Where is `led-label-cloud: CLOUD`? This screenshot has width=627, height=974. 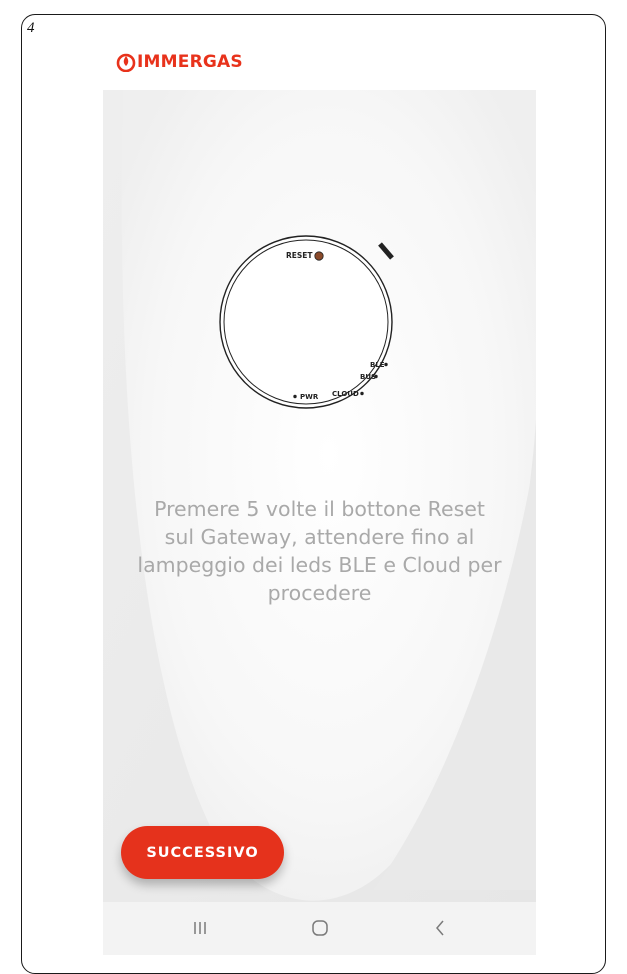
led-label-cloud: CLOUD is located at coordinates (345, 394).